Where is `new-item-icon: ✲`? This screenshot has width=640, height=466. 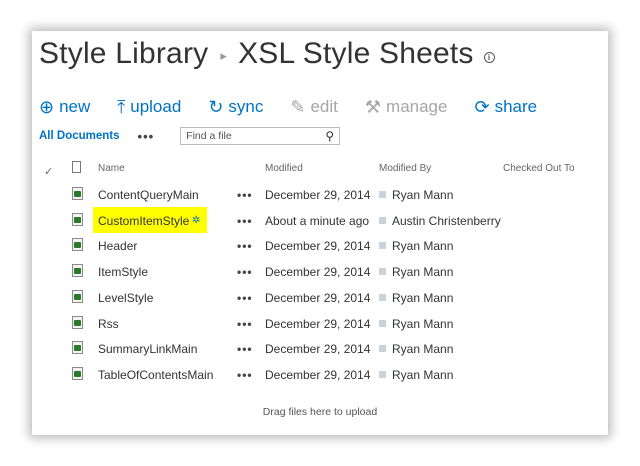 new-item-icon: ✲ is located at coordinates (196, 220).